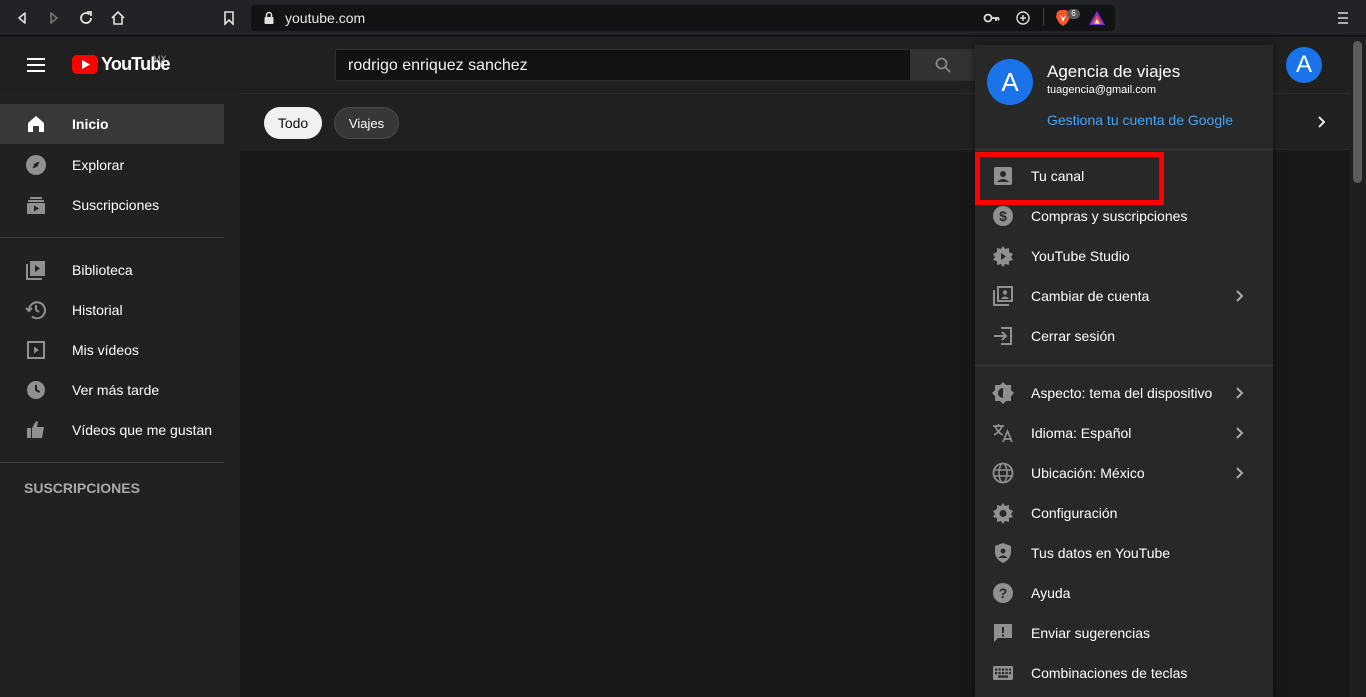  Describe the element at coordinates (112, 350) in the screenshot. I see `sidebar-item-mis-videos: Mis vídeos` at that location.